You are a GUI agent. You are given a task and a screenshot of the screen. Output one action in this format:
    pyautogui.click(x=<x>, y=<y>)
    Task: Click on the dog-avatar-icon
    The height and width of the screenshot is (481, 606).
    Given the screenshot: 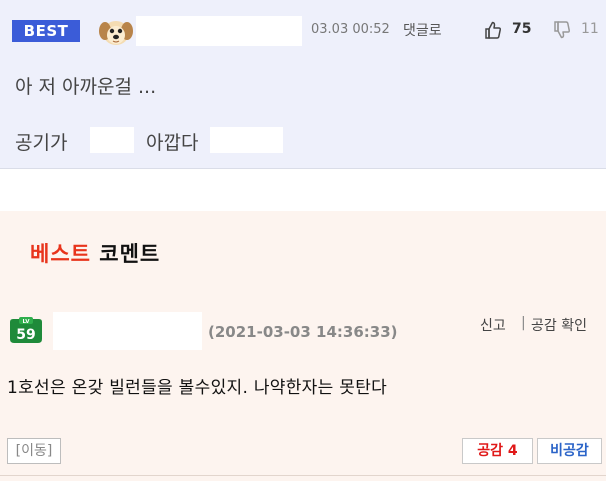 What is the action you would take?
    pyautogui.click(x=116, y=33)
    